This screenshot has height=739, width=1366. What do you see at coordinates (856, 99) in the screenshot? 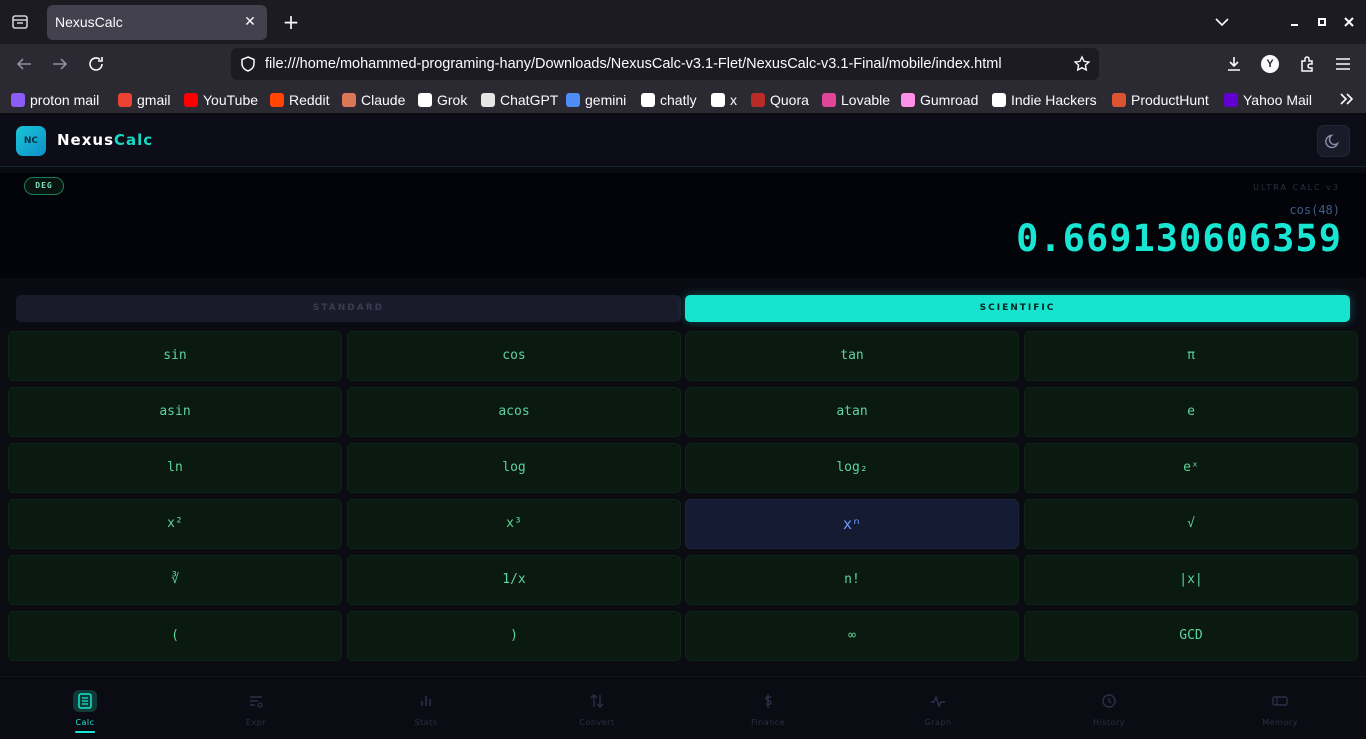
I see `bookmark-lovable: Lovable` at bounding box center [856, 99].